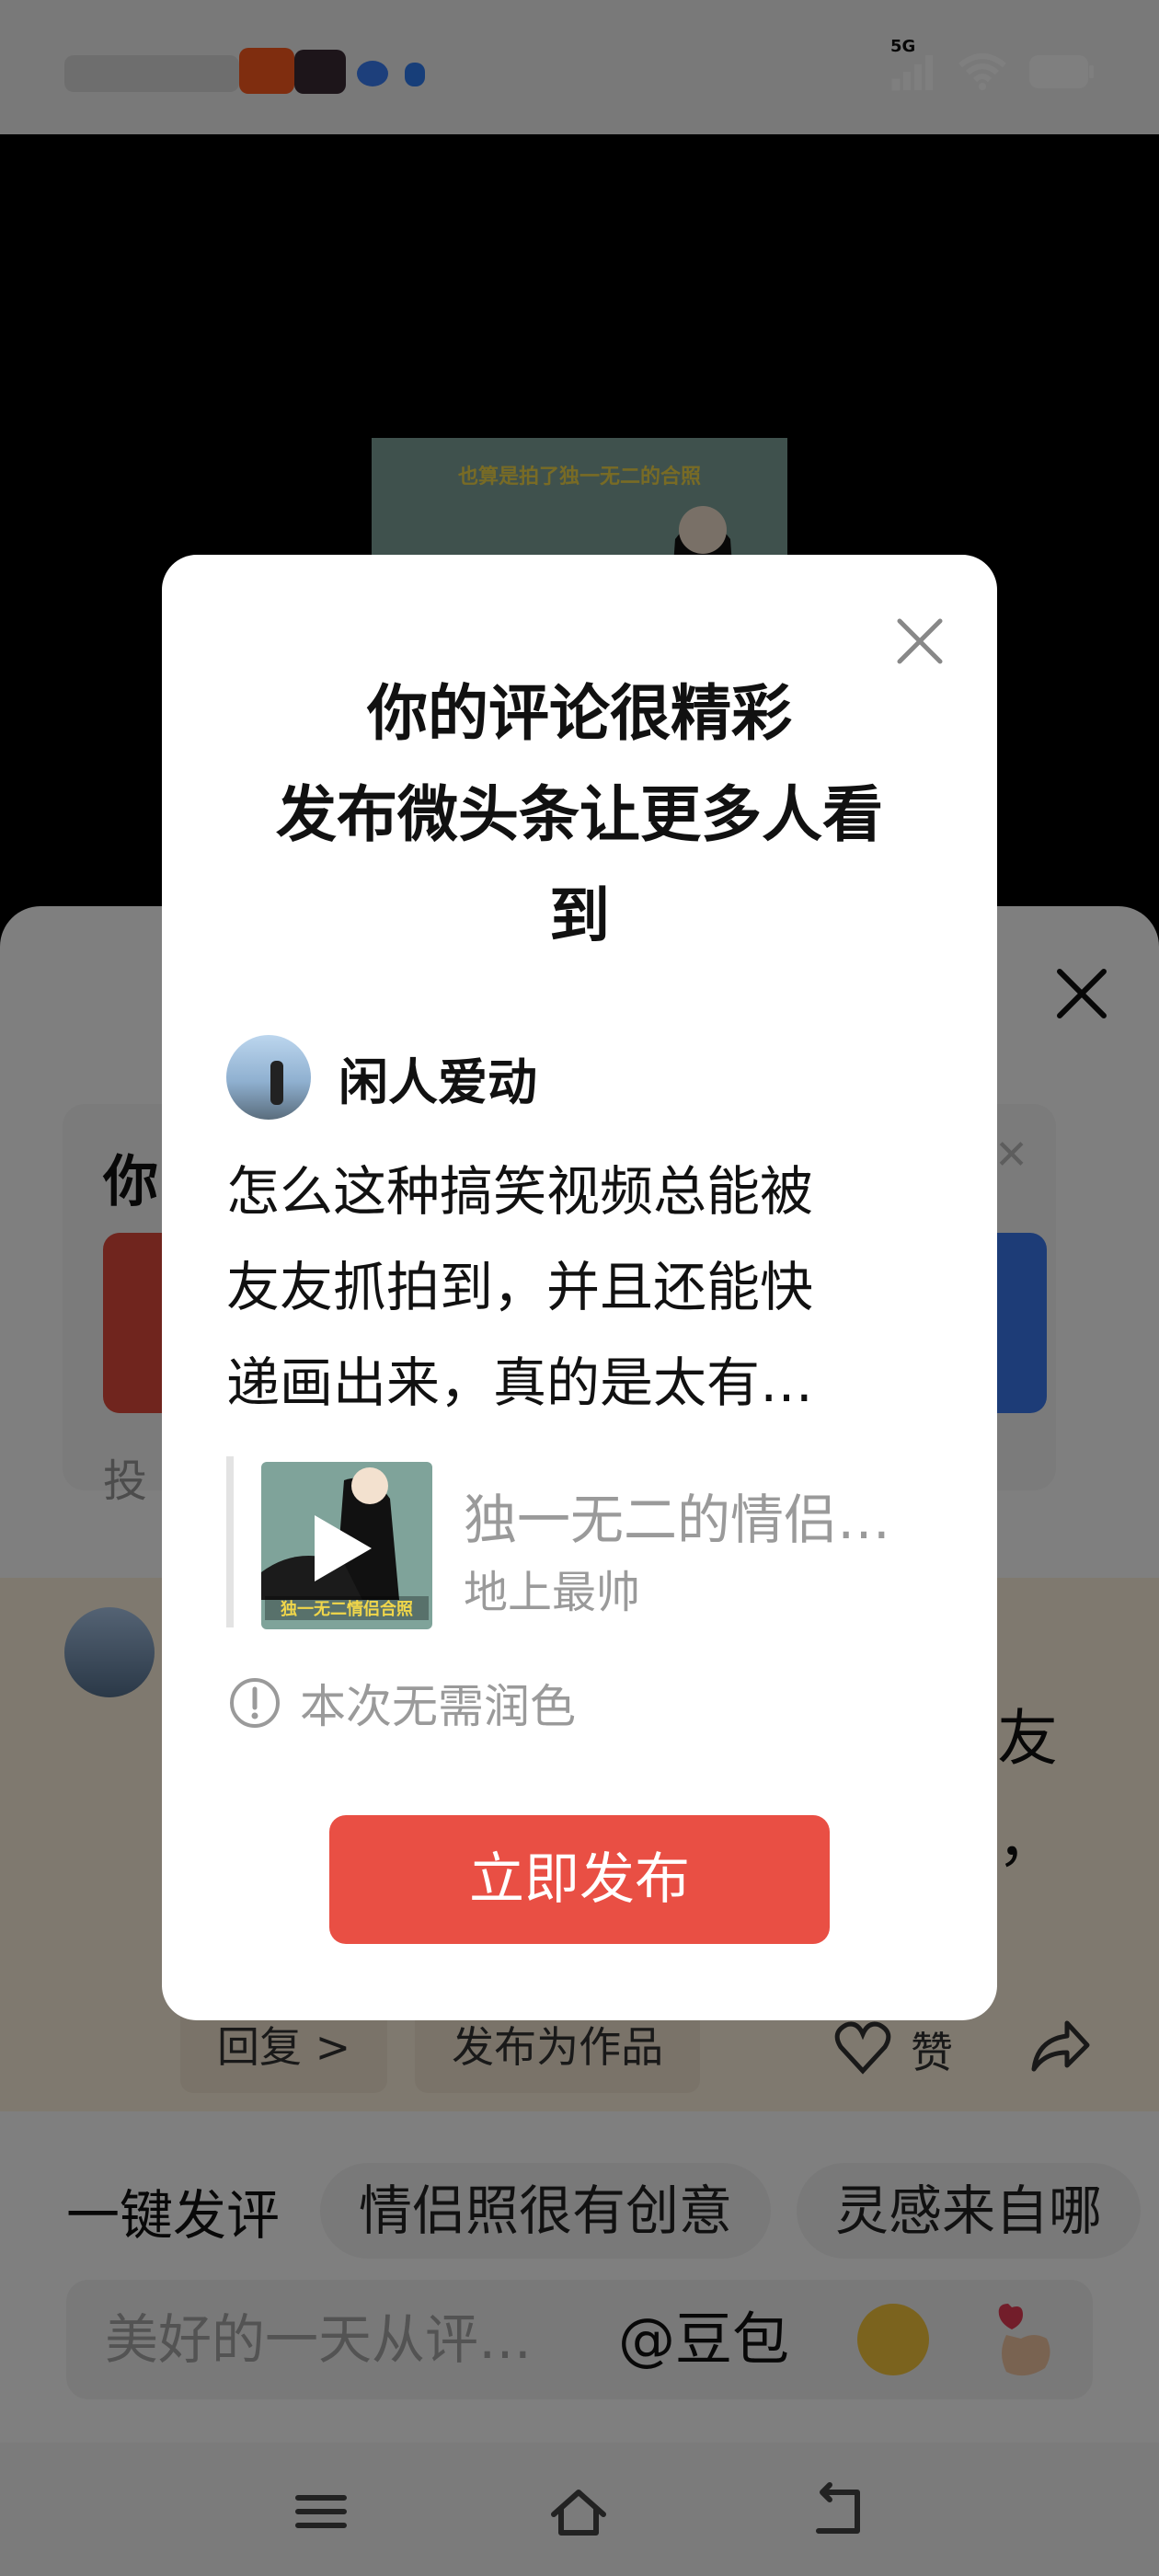 The image size is (1159, 2576). I want to click on polish-notice: 本次无需润色, so click(402, 1703).